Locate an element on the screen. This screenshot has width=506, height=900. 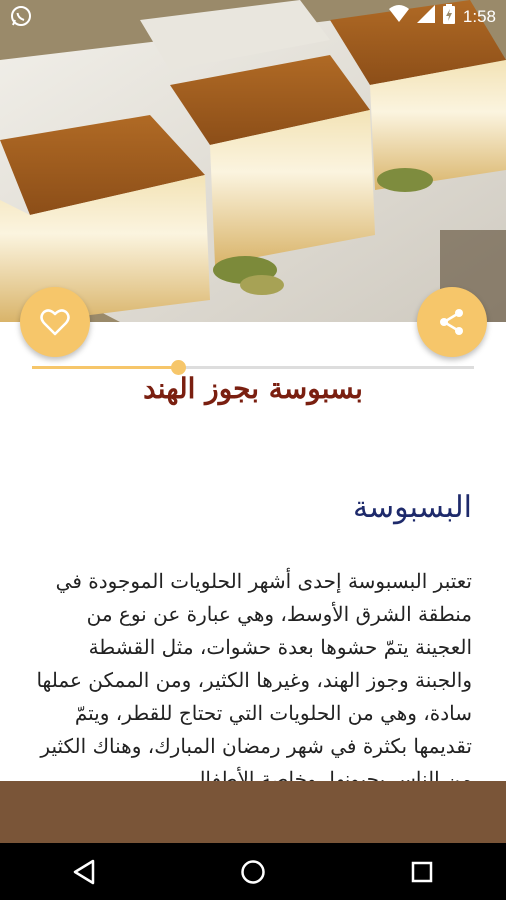
recipe-title: بسبوسة بجوز الهند is located at coordinates (253, 388).